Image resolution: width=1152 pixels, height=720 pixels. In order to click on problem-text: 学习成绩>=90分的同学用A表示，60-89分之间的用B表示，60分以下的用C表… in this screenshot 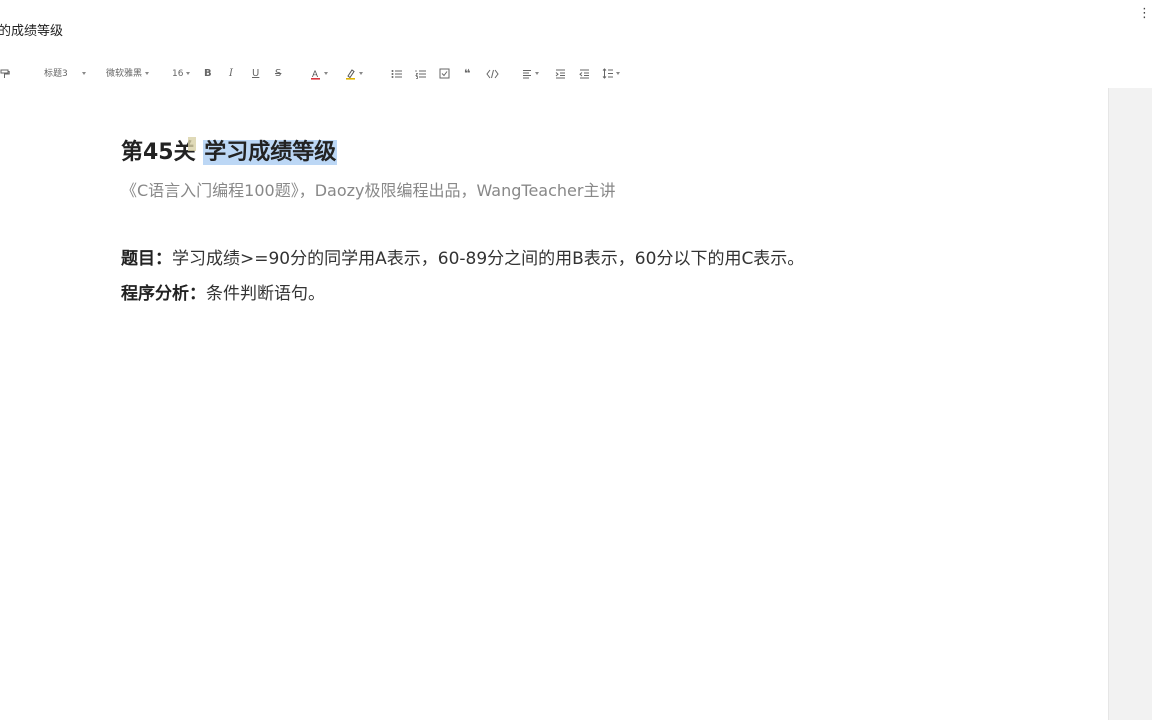, I will do `click(488, 259)`.